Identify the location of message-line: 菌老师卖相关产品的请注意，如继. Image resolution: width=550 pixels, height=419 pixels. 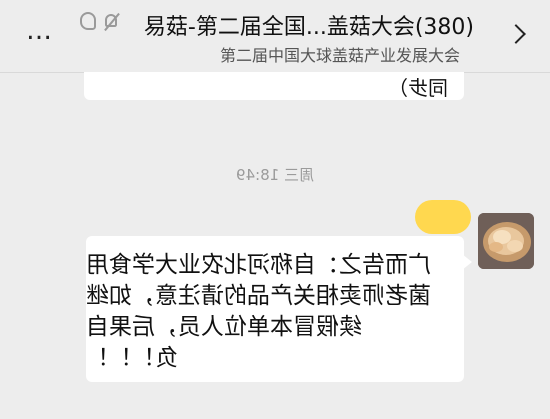
(258, 296).